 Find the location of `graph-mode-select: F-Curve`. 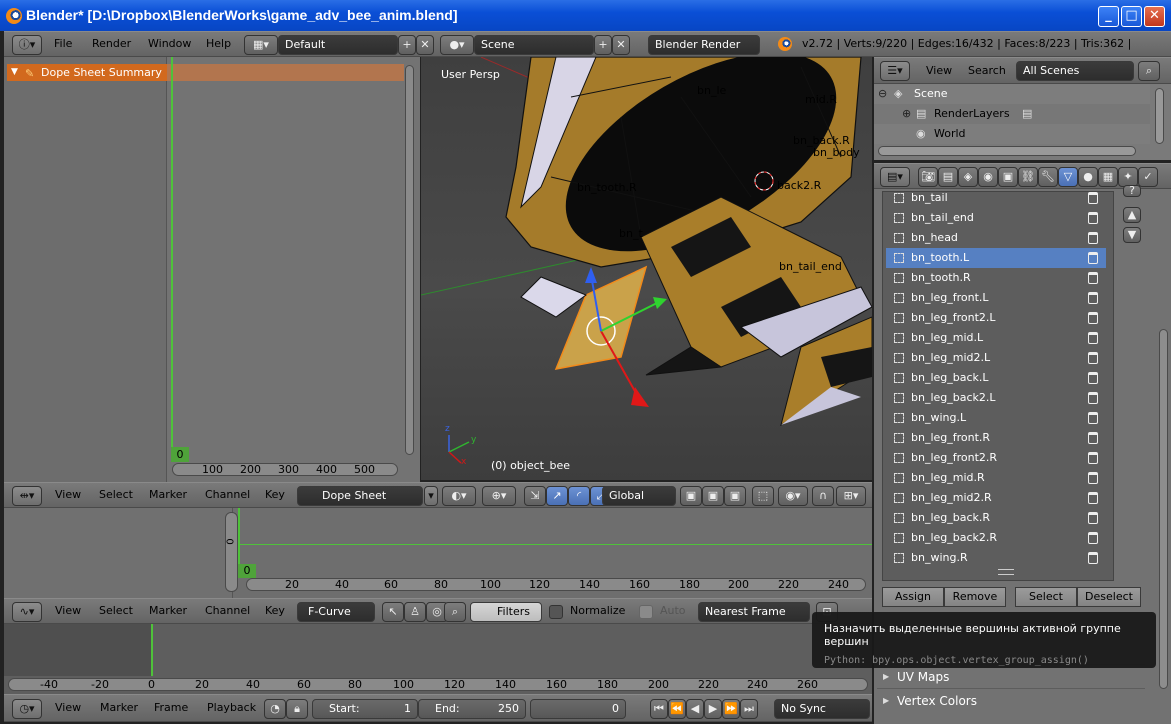

graph-mode-select: F-Curve is located at coordinates (336, 612).